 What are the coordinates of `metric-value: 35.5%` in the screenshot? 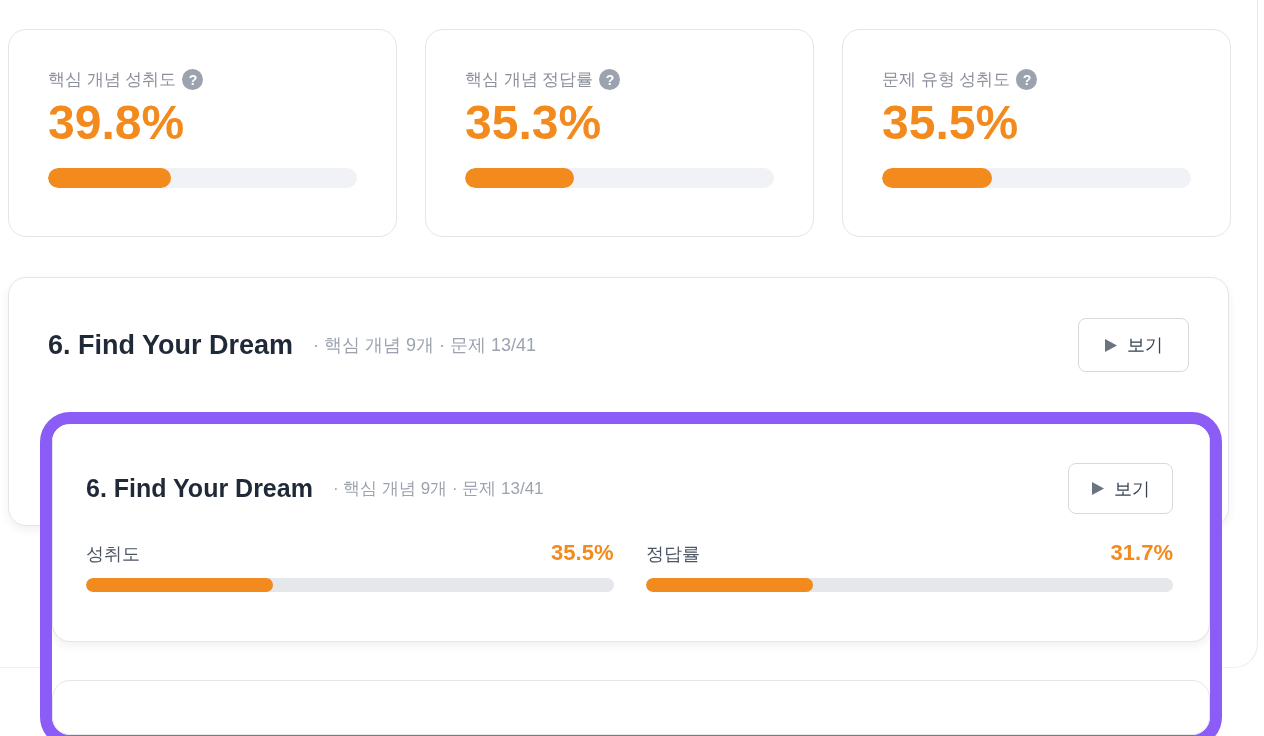 It's located at (582, 553).